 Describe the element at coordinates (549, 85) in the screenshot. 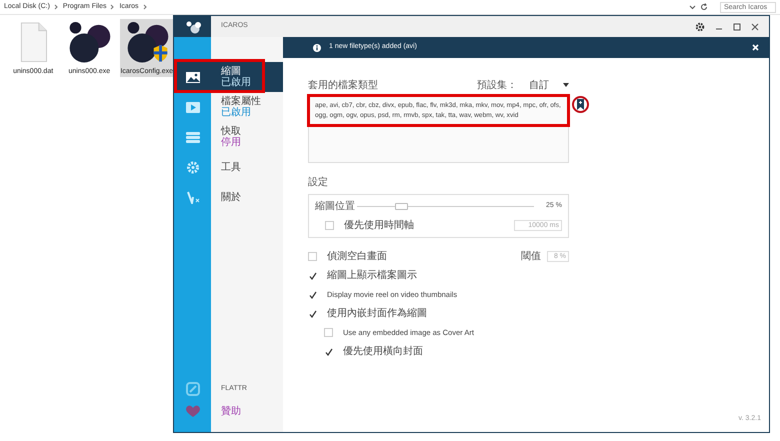

I see `preset-dropdown: 自訂` at that location.